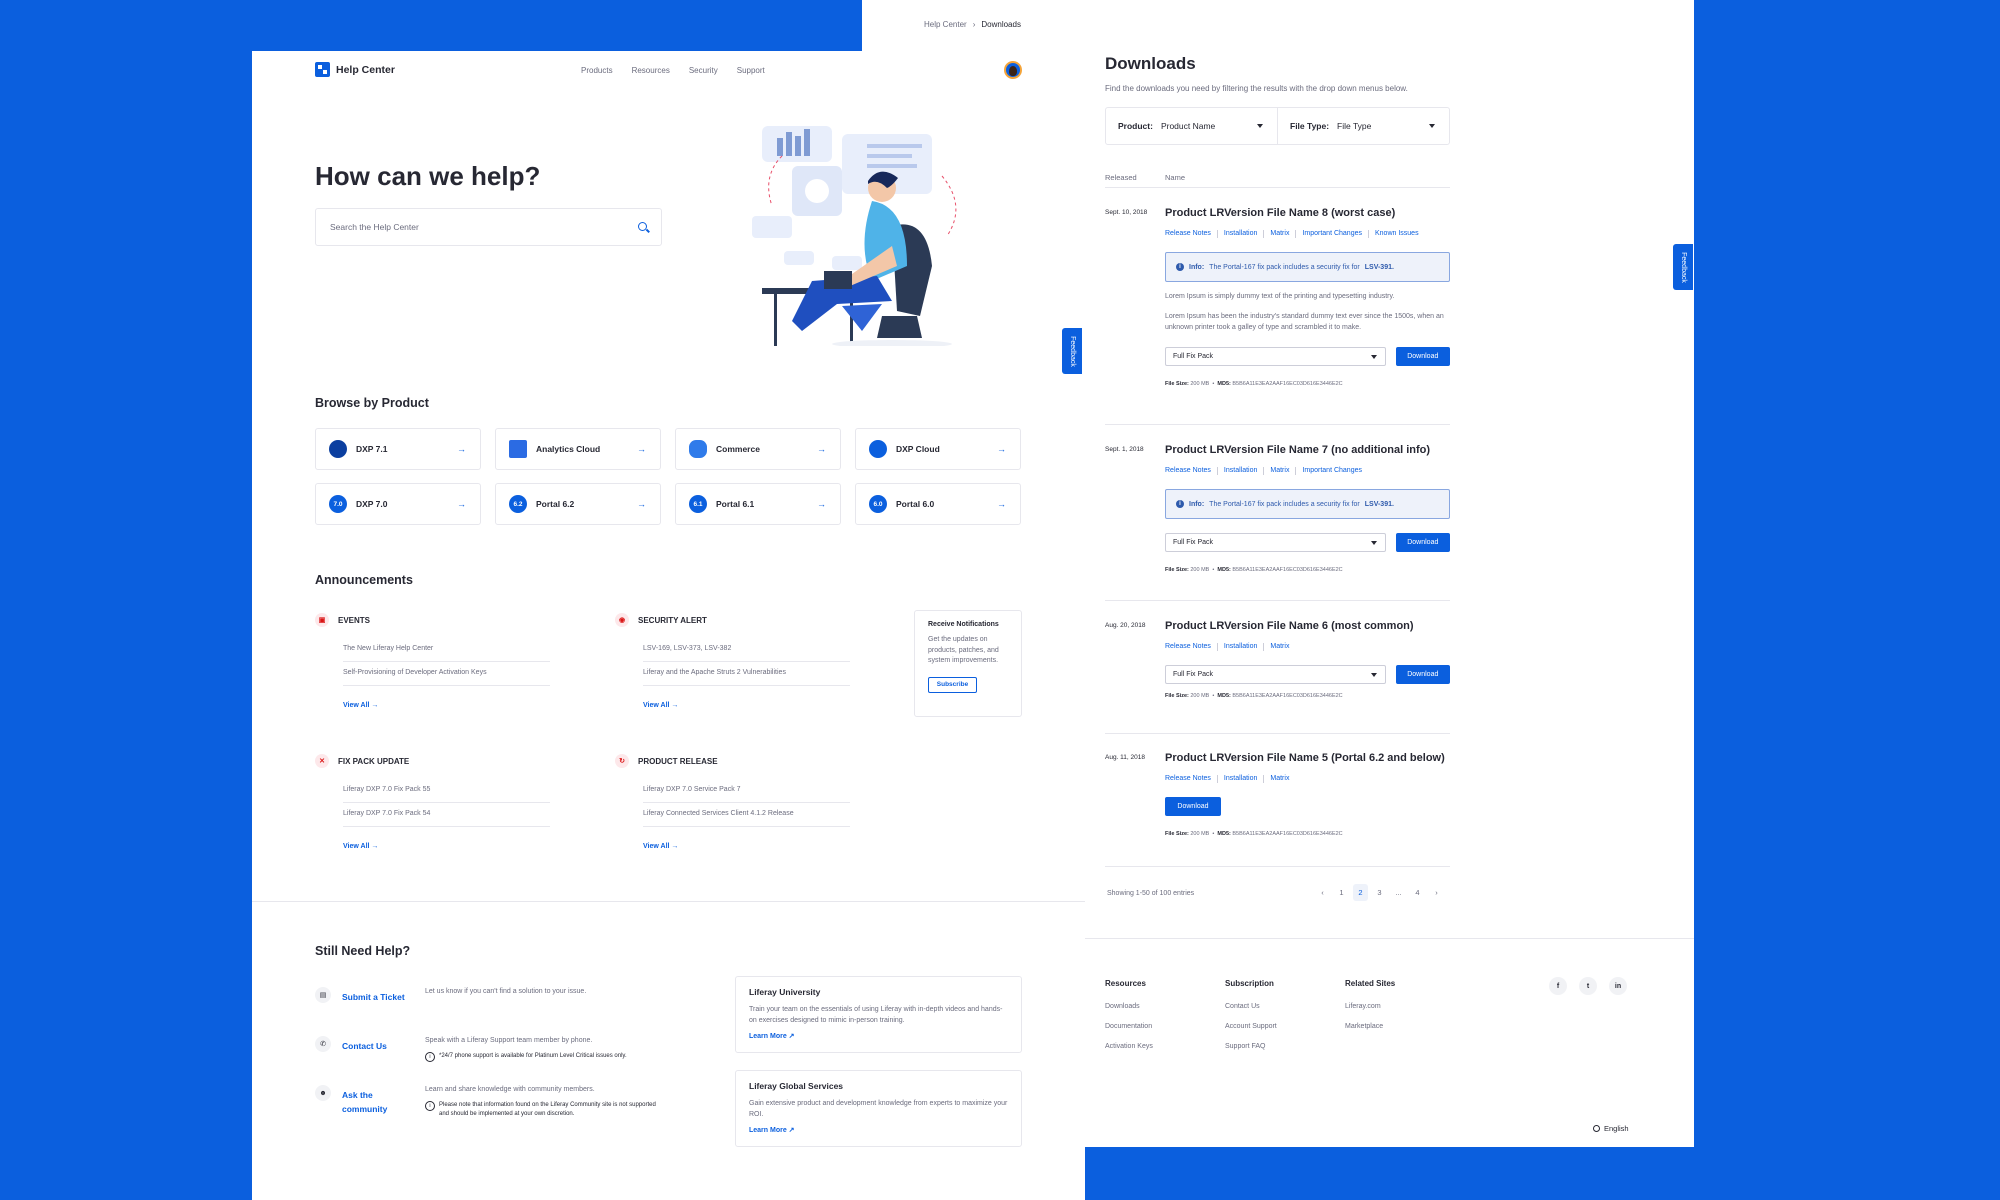 The image size is (2000, 1200). What do you see at coordinates (398, 449) in the screenshot?
I see `product-card-dxp-7-1: DXP 7.1 →` at bounding box center [398, 449].